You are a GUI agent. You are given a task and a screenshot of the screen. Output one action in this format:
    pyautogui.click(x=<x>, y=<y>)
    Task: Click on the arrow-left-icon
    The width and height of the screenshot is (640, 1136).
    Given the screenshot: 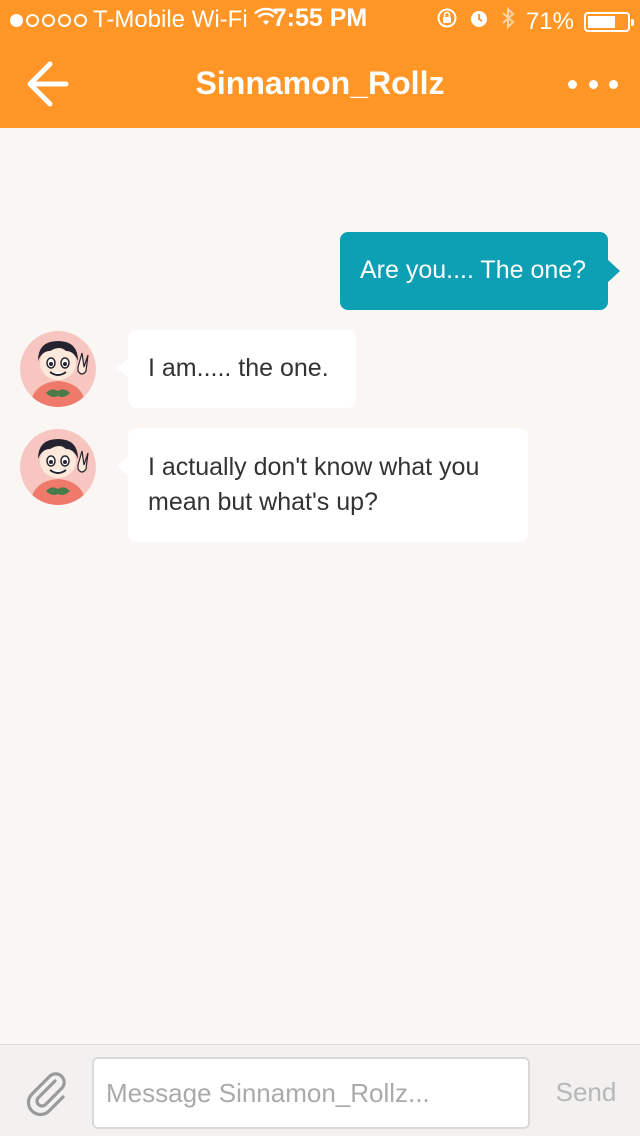 What is the action you would take?
    pyautogui.click(x=48, y=84)
    